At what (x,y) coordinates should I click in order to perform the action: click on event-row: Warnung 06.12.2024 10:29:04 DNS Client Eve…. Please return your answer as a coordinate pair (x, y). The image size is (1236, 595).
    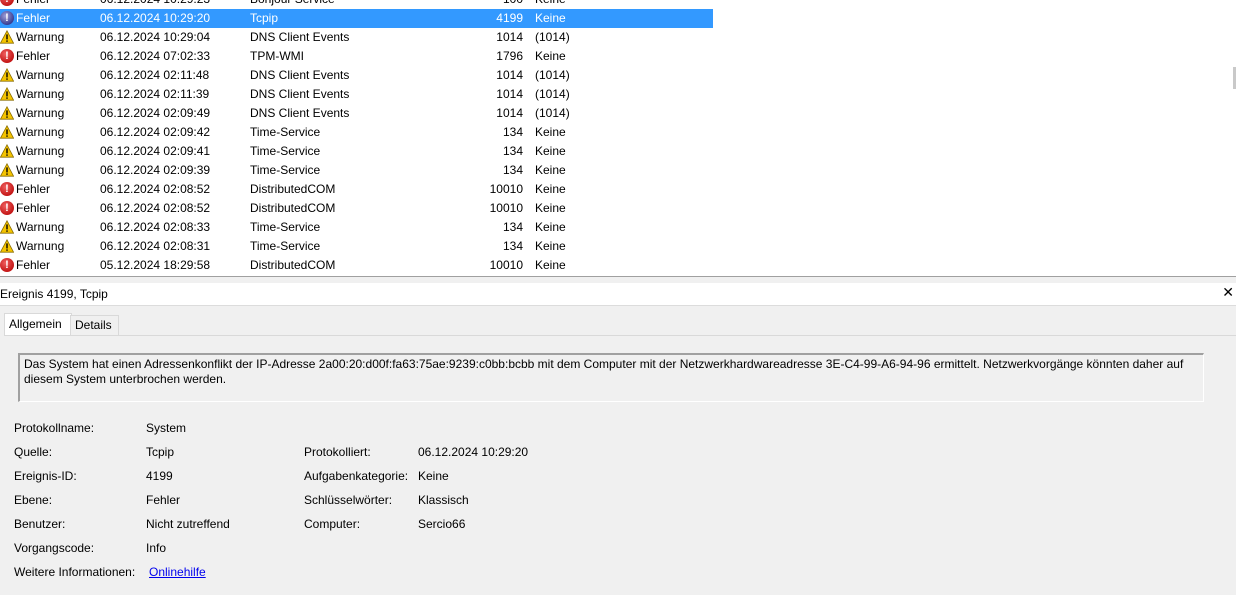
    Looking at the image, I should click on (615, 37).